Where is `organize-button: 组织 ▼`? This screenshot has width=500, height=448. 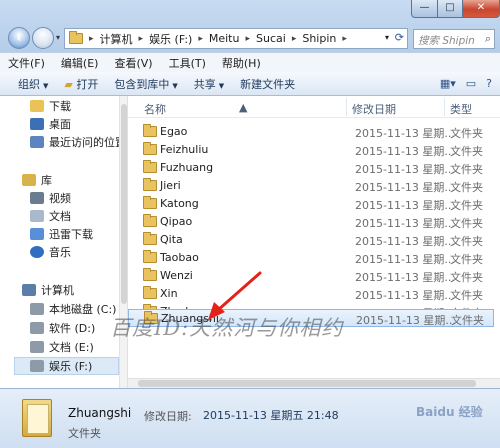
organize-button: 组织 ▼ is located at coordinates (33, 84).